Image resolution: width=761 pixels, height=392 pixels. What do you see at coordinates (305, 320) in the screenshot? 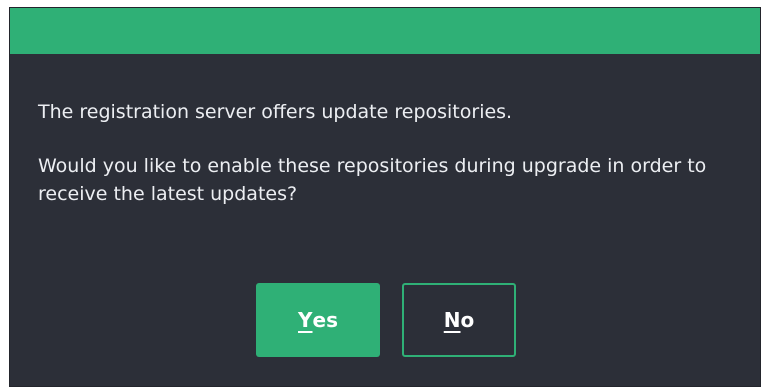
I see `yes-button-accelerator: Y` at bounding box center [305, 320].